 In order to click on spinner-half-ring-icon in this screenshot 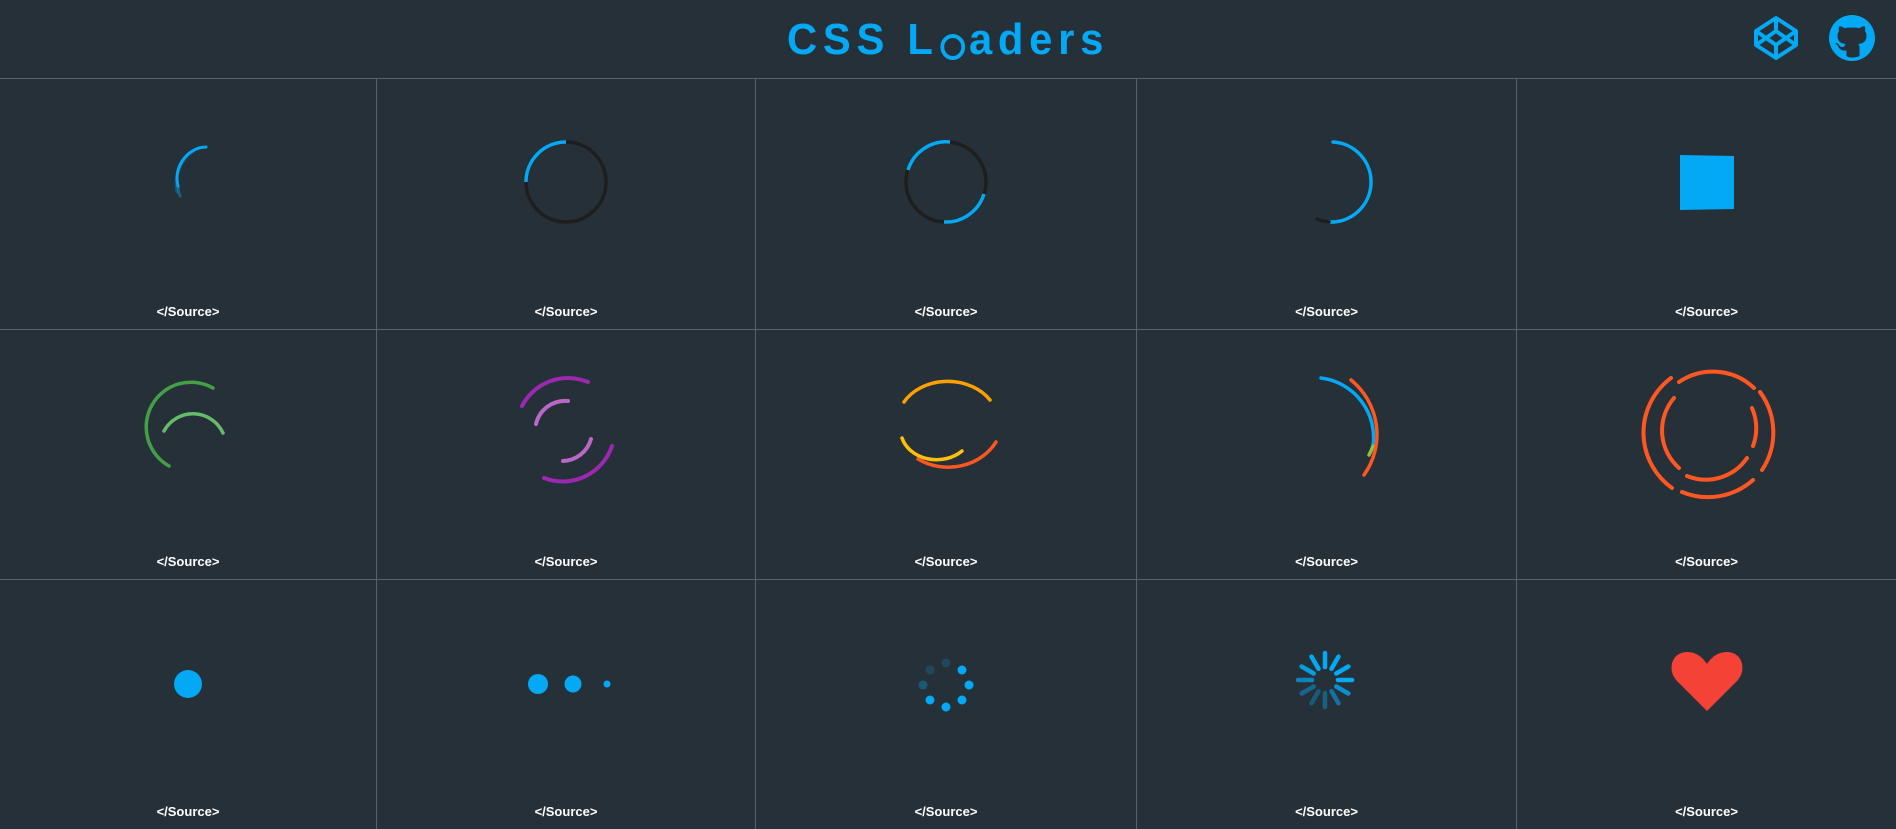, I will do `click(1343, 182)`.